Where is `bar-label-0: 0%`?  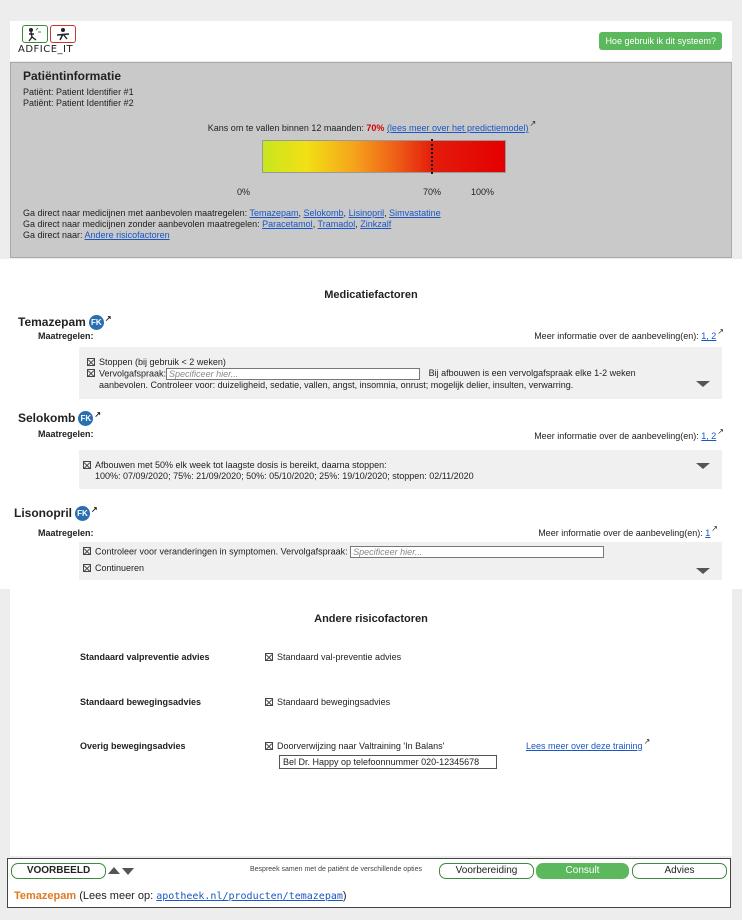
bar-label-0: 0% is located at coordinates (244, 192).